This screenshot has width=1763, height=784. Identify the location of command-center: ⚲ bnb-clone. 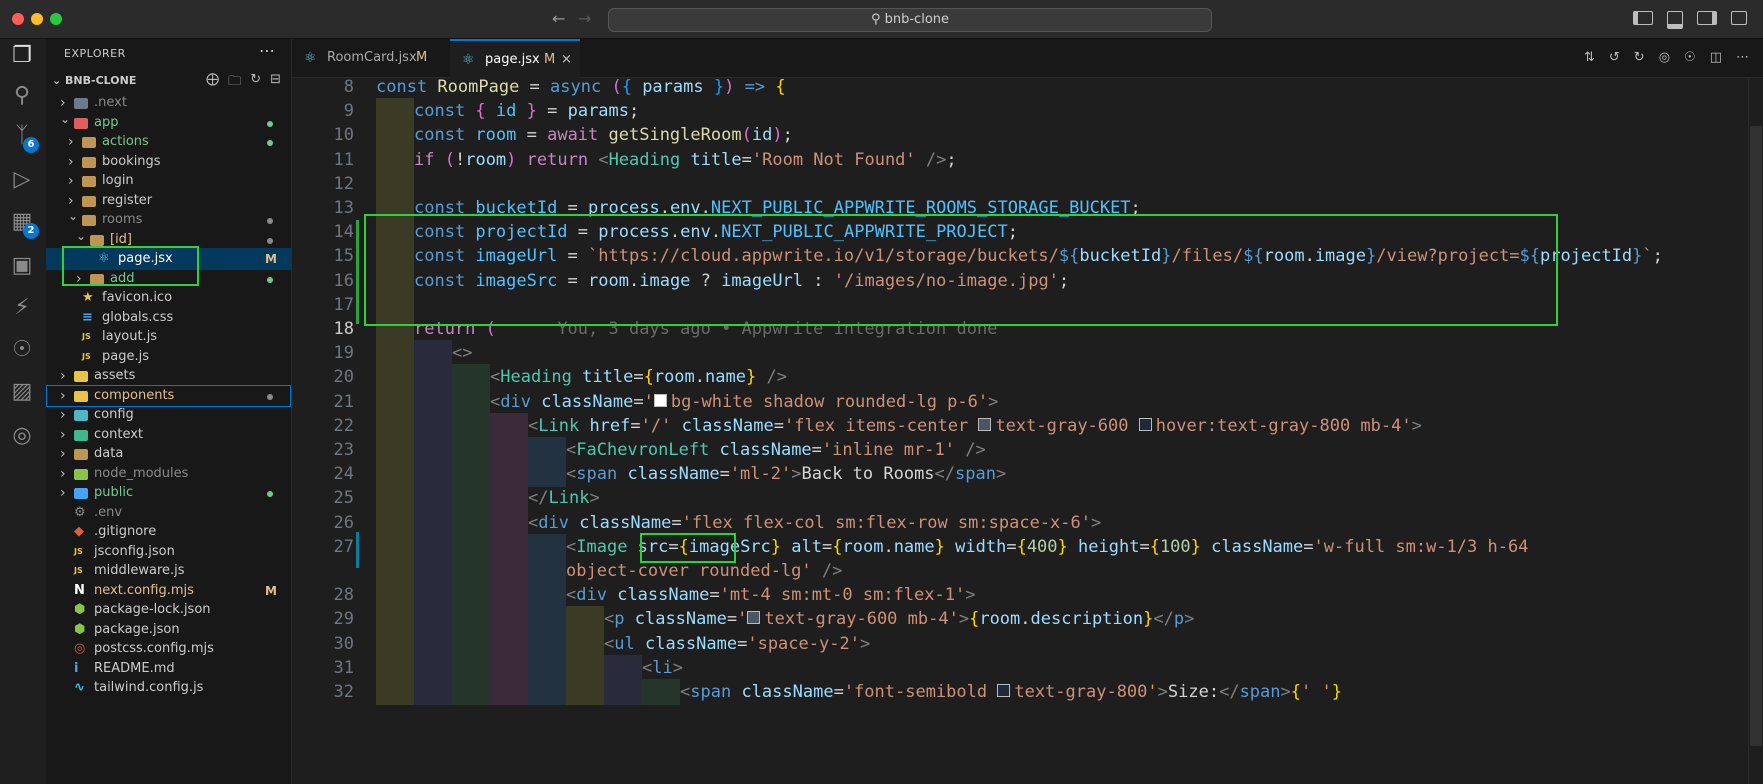
(910, 20).